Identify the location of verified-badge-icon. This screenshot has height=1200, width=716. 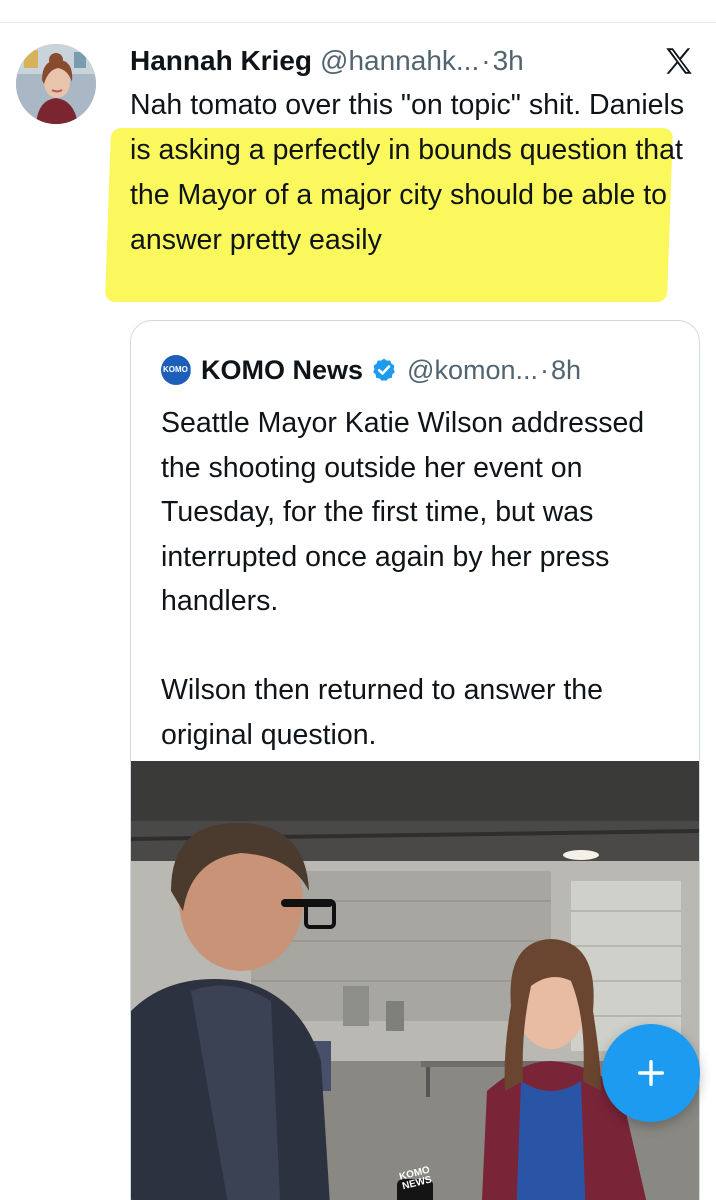
(384, 370).